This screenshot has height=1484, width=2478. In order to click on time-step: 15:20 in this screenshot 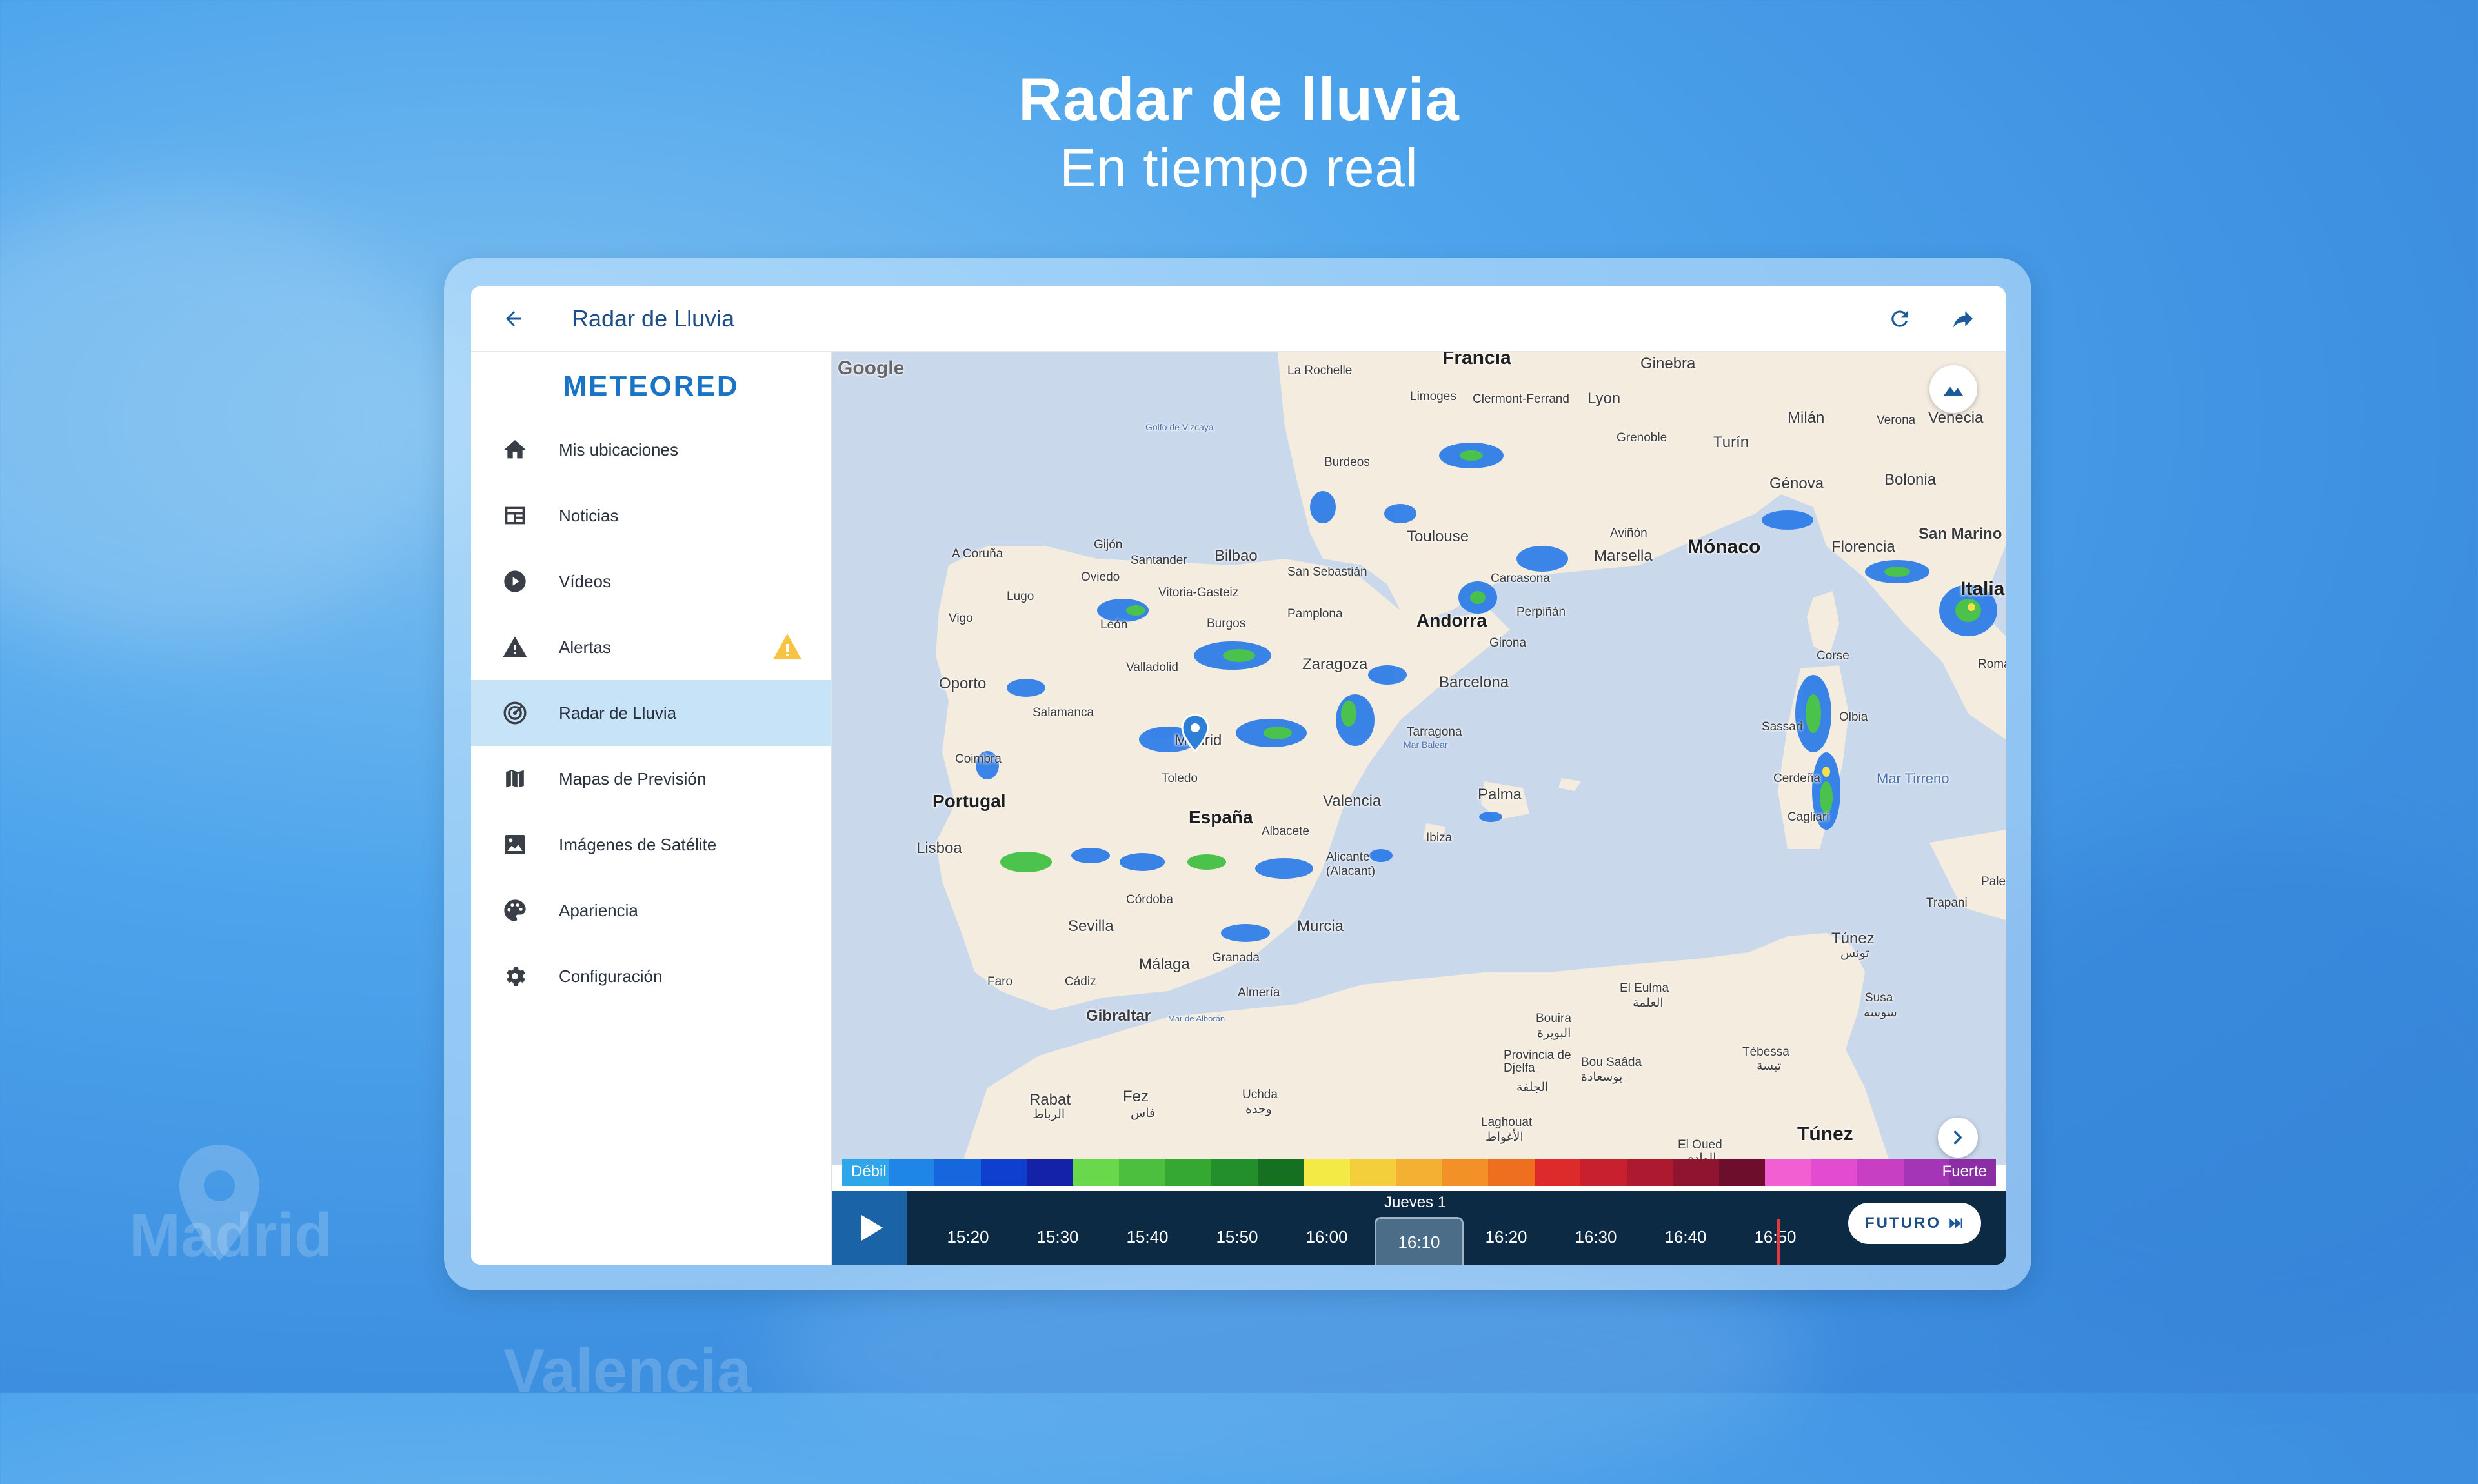, I will do `click(968, 1237)`.